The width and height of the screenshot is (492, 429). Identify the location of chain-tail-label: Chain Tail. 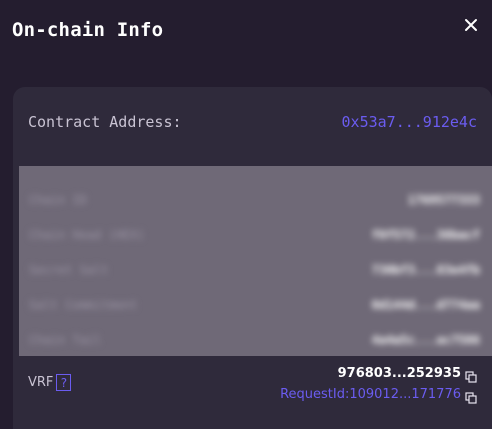
(65, 339).